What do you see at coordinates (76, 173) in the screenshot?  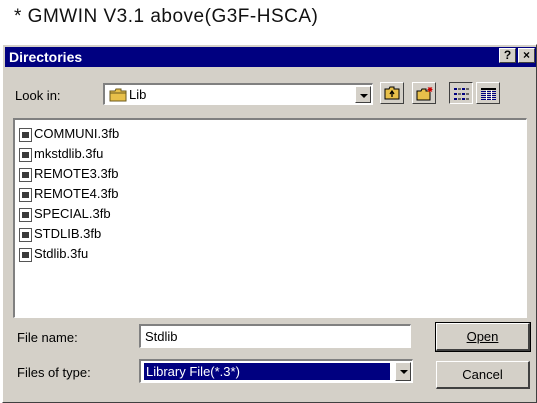 I see `file-item-label: REMOTE3.3fb` at bounding box center [76, 173].